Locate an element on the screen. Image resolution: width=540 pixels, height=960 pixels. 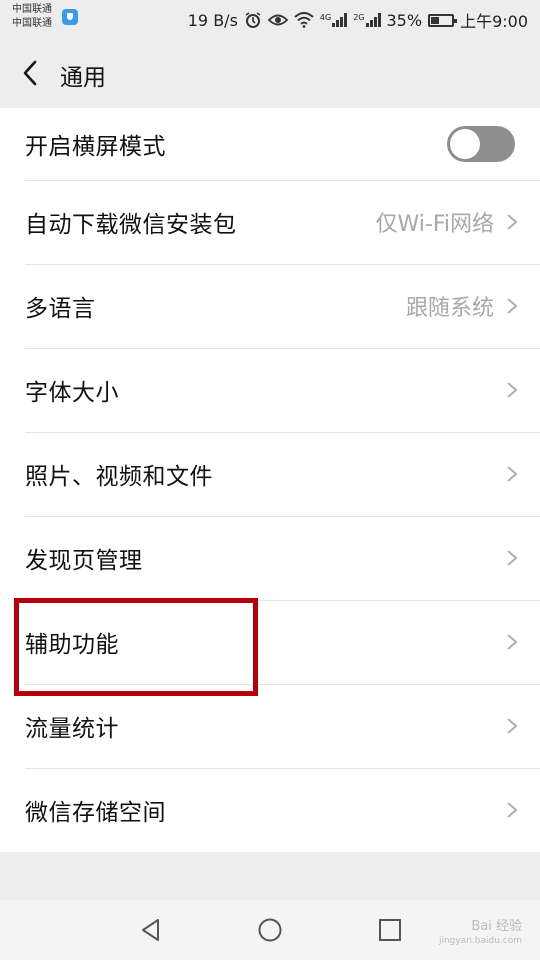
setting-value: 仅Wi-Fi网络 is located at coordinates (435, 224).